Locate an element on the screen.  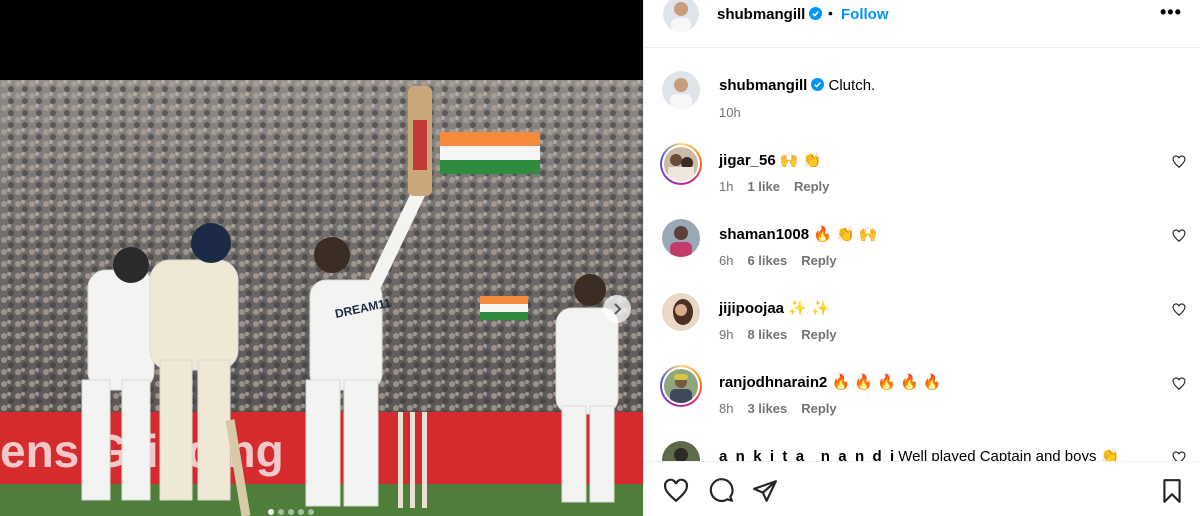
comment-username: ranjodhnarain2 is located at coordinates (773, 382).